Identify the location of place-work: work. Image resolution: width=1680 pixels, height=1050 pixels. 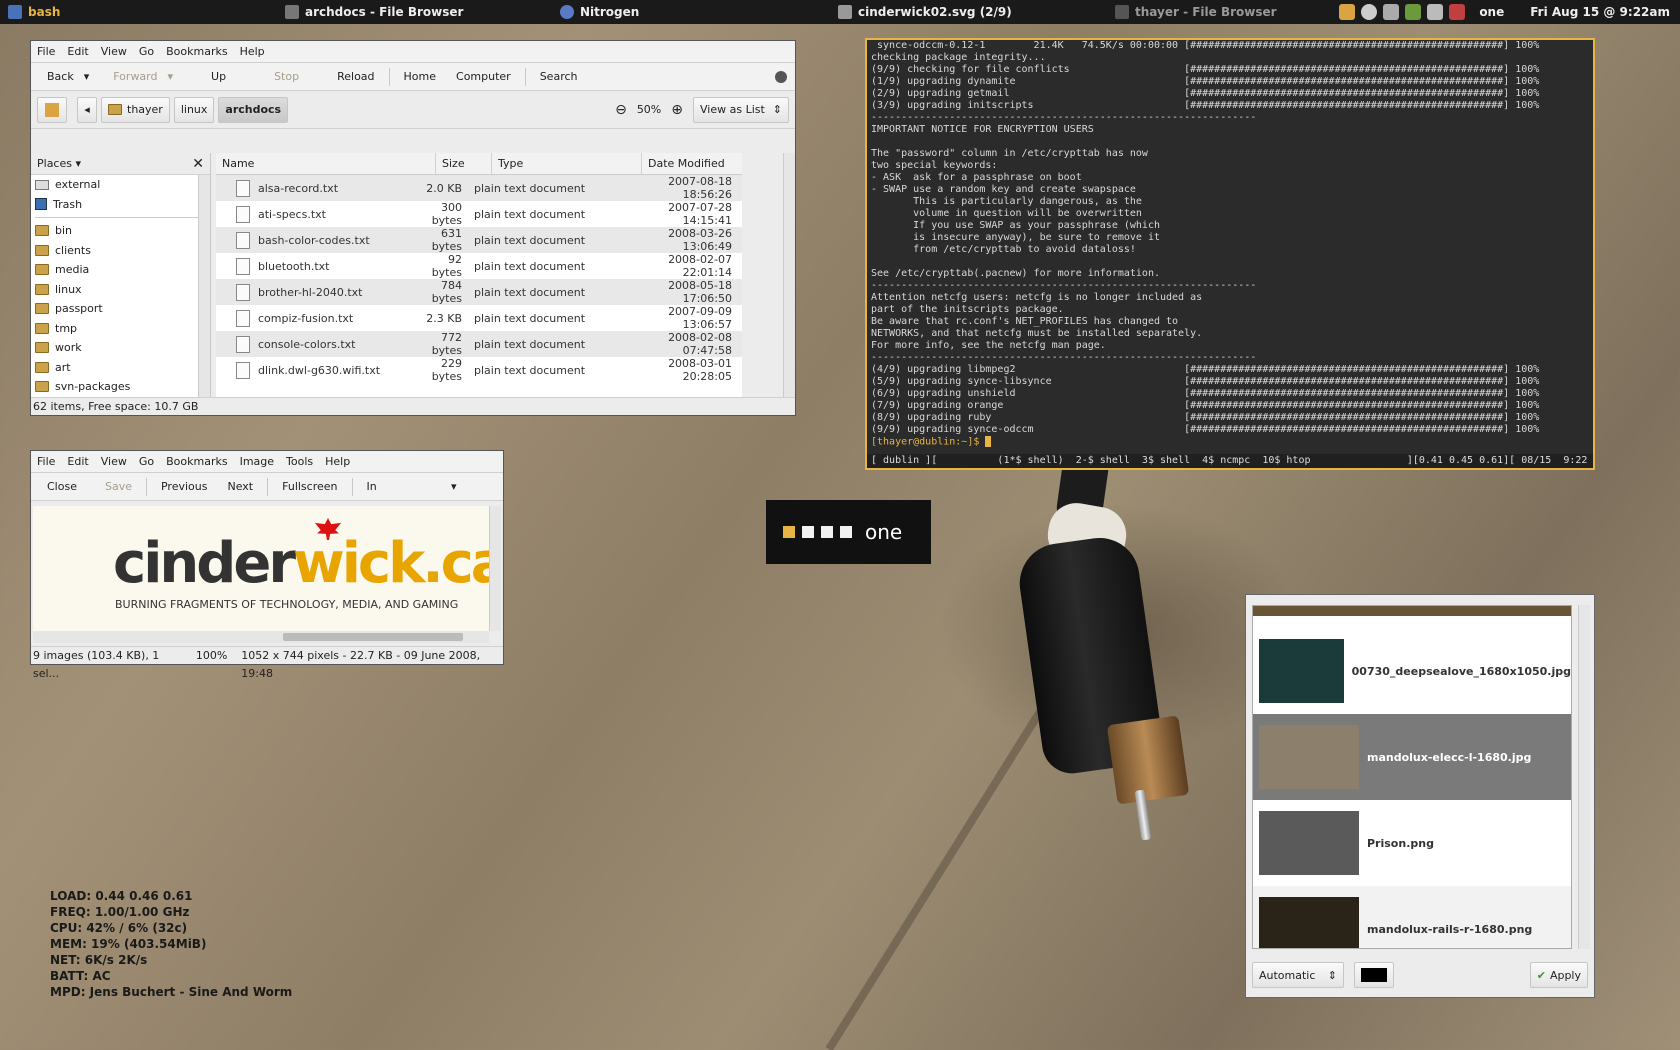
(120, 348).